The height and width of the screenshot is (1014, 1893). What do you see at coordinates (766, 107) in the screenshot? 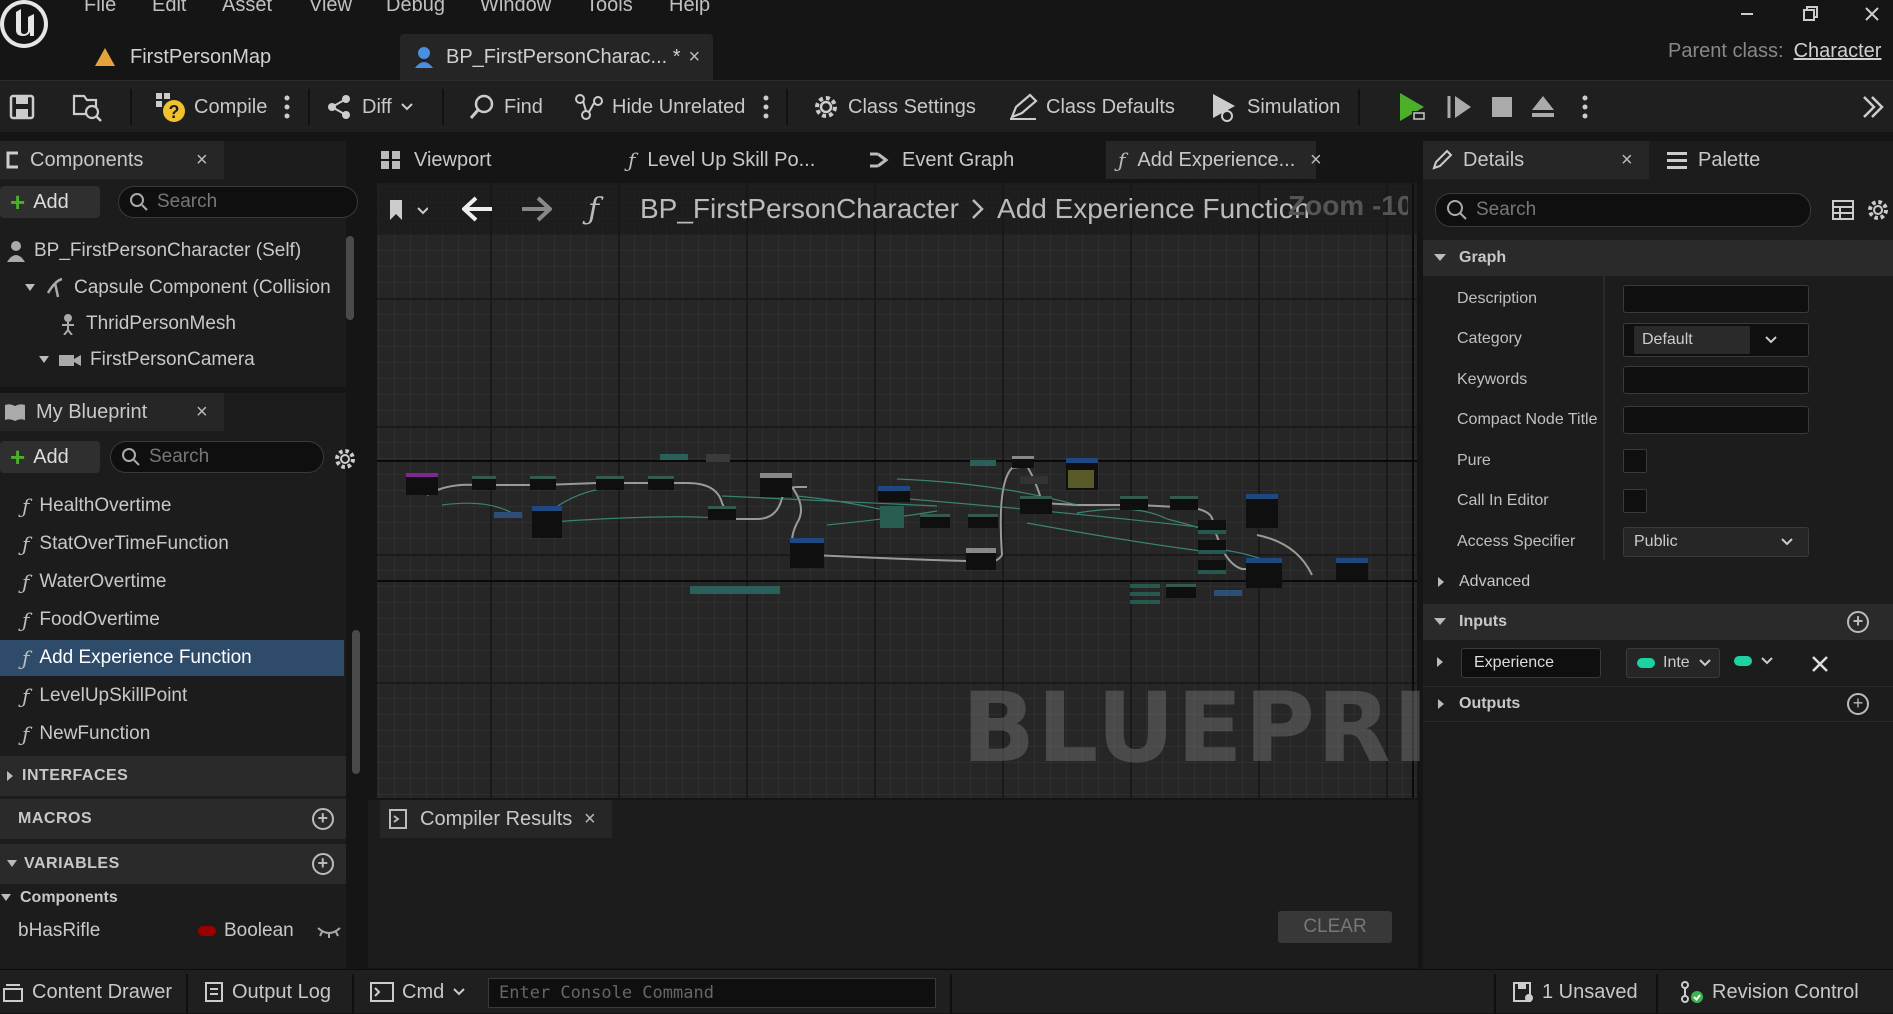
I see `graph-options-icon` at bounding box center [766, 107].